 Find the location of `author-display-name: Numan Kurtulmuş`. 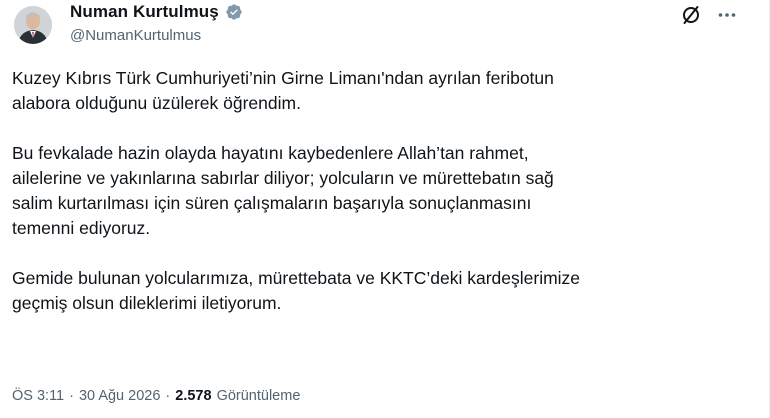

author-display-name: Numan Kurtulmuş is located at coordinates (144, 12).